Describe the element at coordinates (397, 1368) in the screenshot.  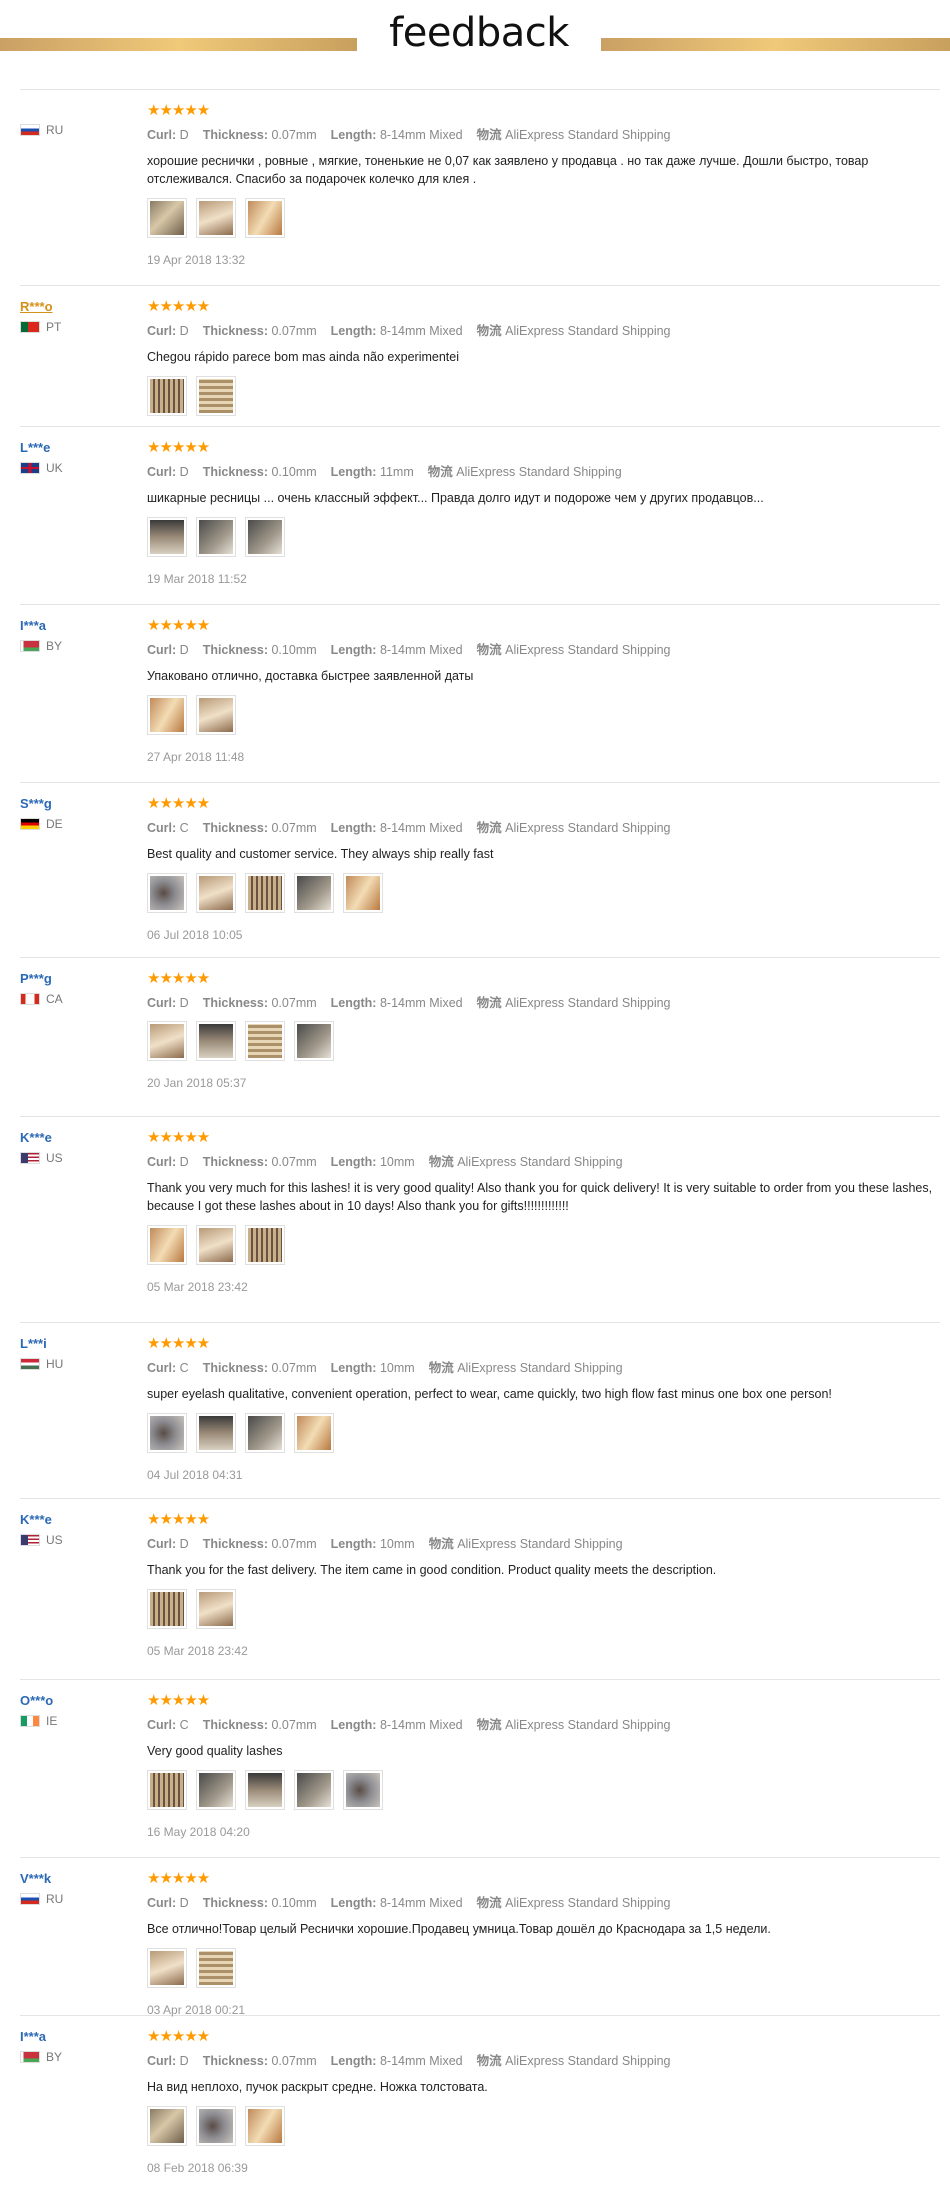
I see `length-value: 10mm` at that location.